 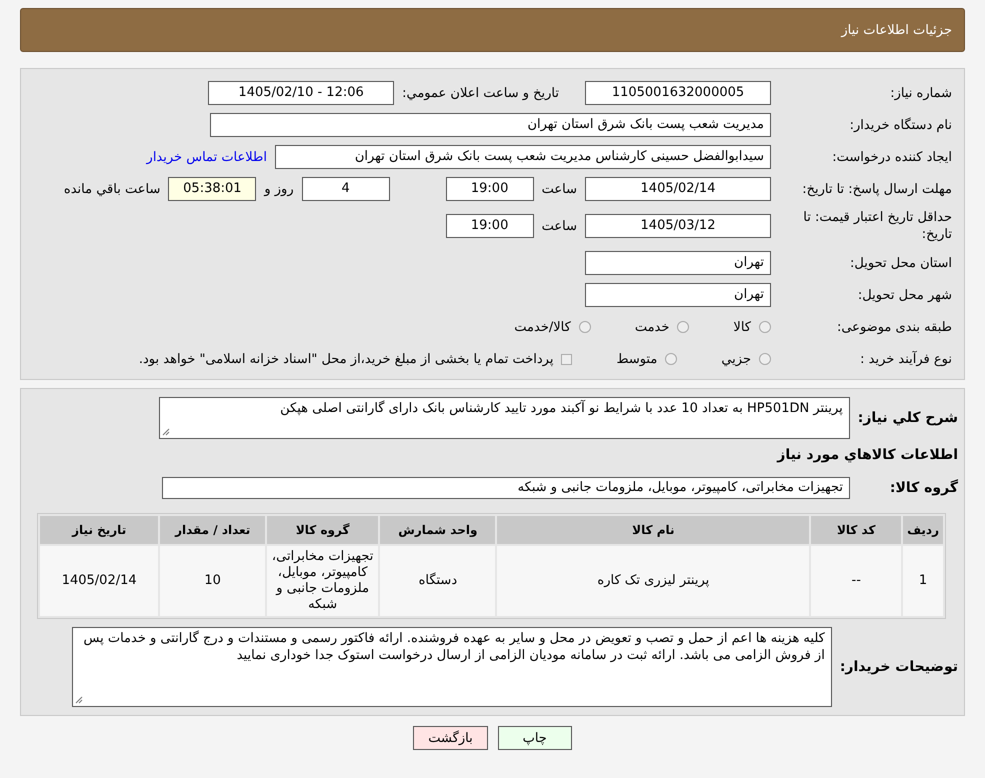 I want to click on requester-field: سیدابوالفضل حسینی کارشناس مدیریت شعب پست بانک شرق استان تهران, so click(x=523, y=157).